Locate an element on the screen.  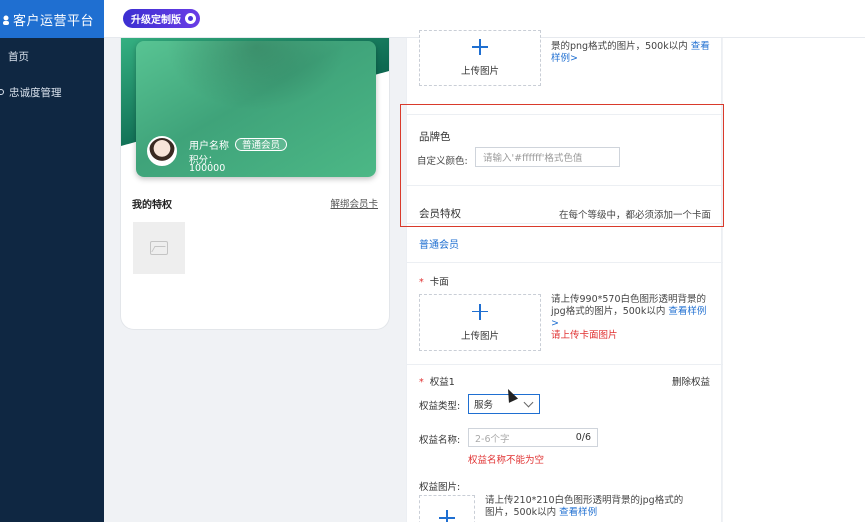
member-privileges-header: 会员特权 在每个等级中，都必须添加一个卡面 is located at coordinates (565, 210).